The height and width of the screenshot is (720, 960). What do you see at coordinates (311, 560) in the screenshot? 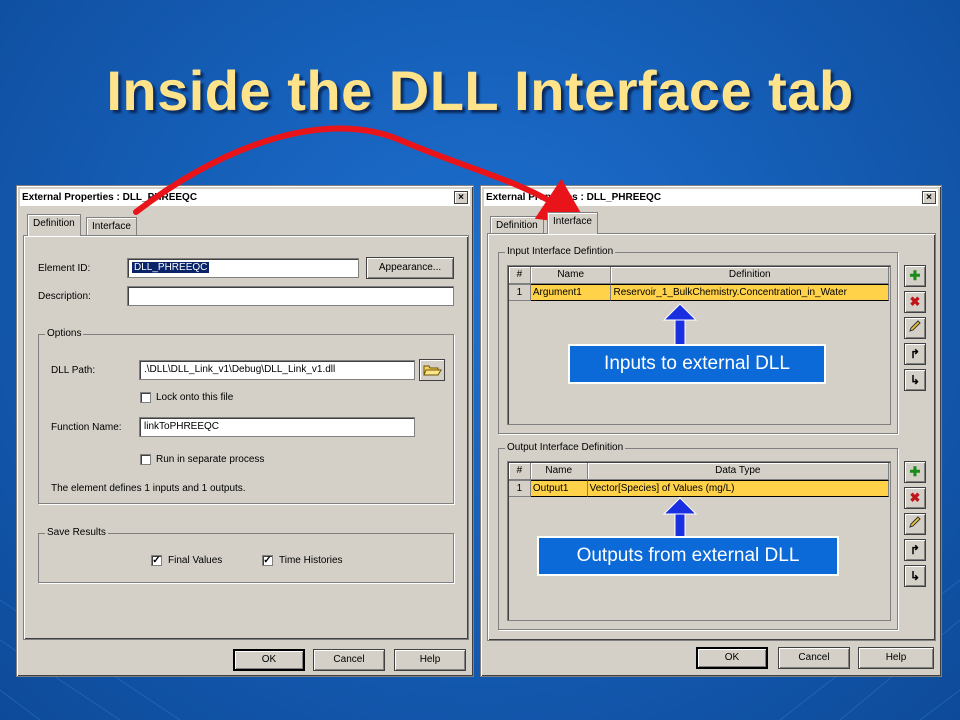
I see `time-histories-label: Time Histories` at bounding box center [311, 560].